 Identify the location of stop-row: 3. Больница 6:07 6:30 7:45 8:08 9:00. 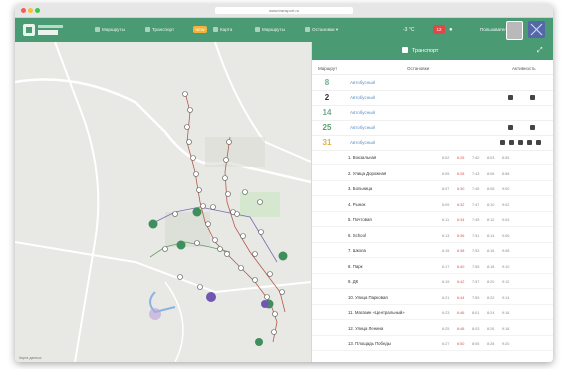
(432, 189).